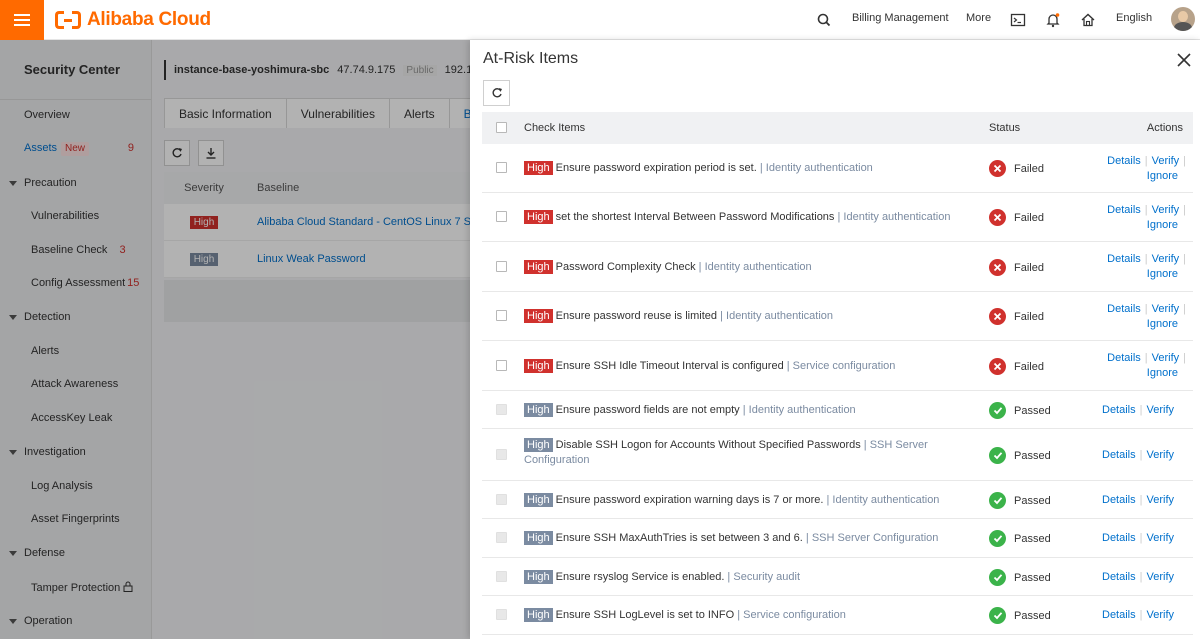 The image size is (1200, 639). What do you see at coordinates (1005, 128) in the screenshot?
I see `col-status: Status` at bounding box center [1005, 128].